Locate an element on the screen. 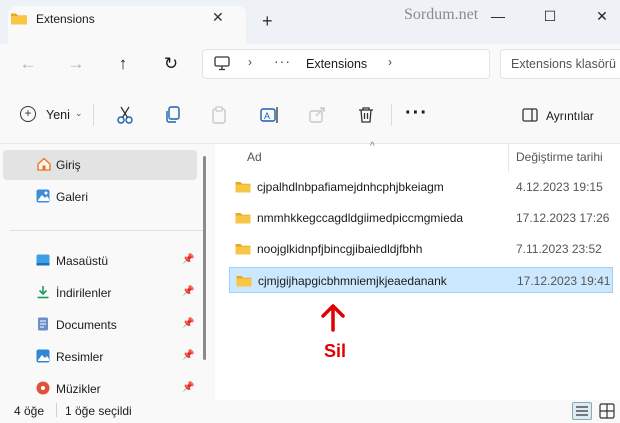 The image size is (620, 423). copy-icon is located at coordinates (173, 115).